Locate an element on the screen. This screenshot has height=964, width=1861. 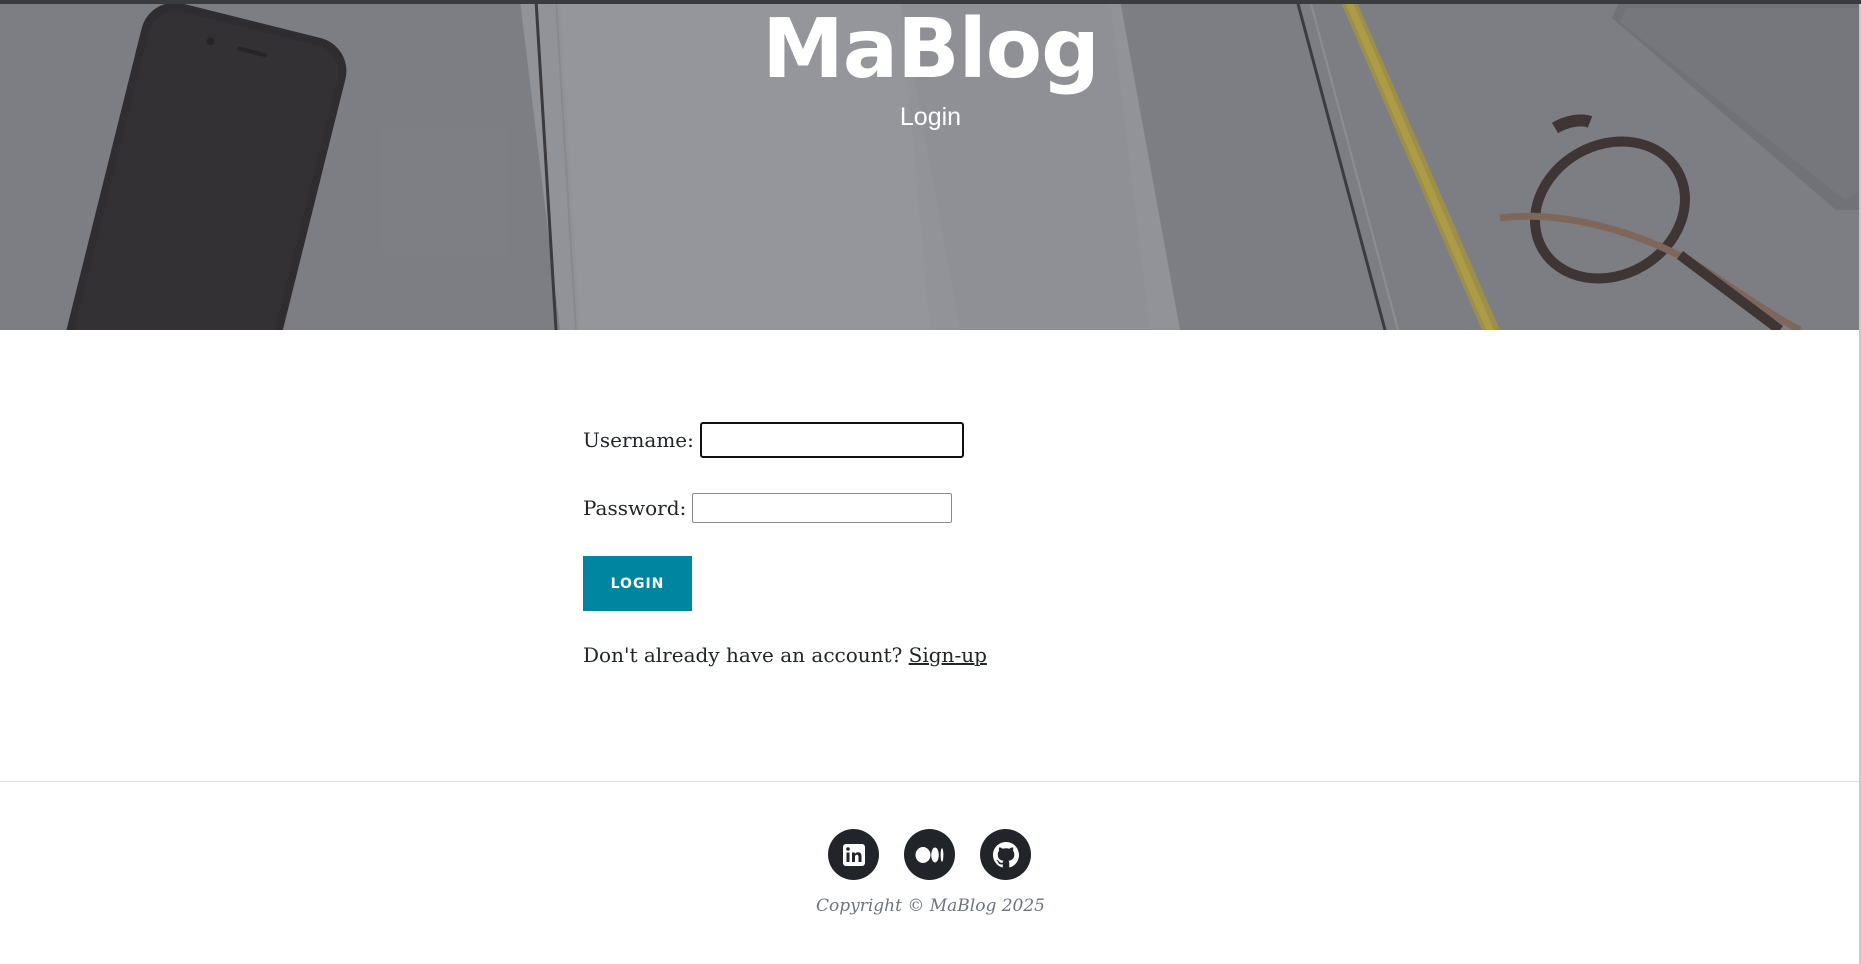
medium-link is located at coordinates (929, 854).